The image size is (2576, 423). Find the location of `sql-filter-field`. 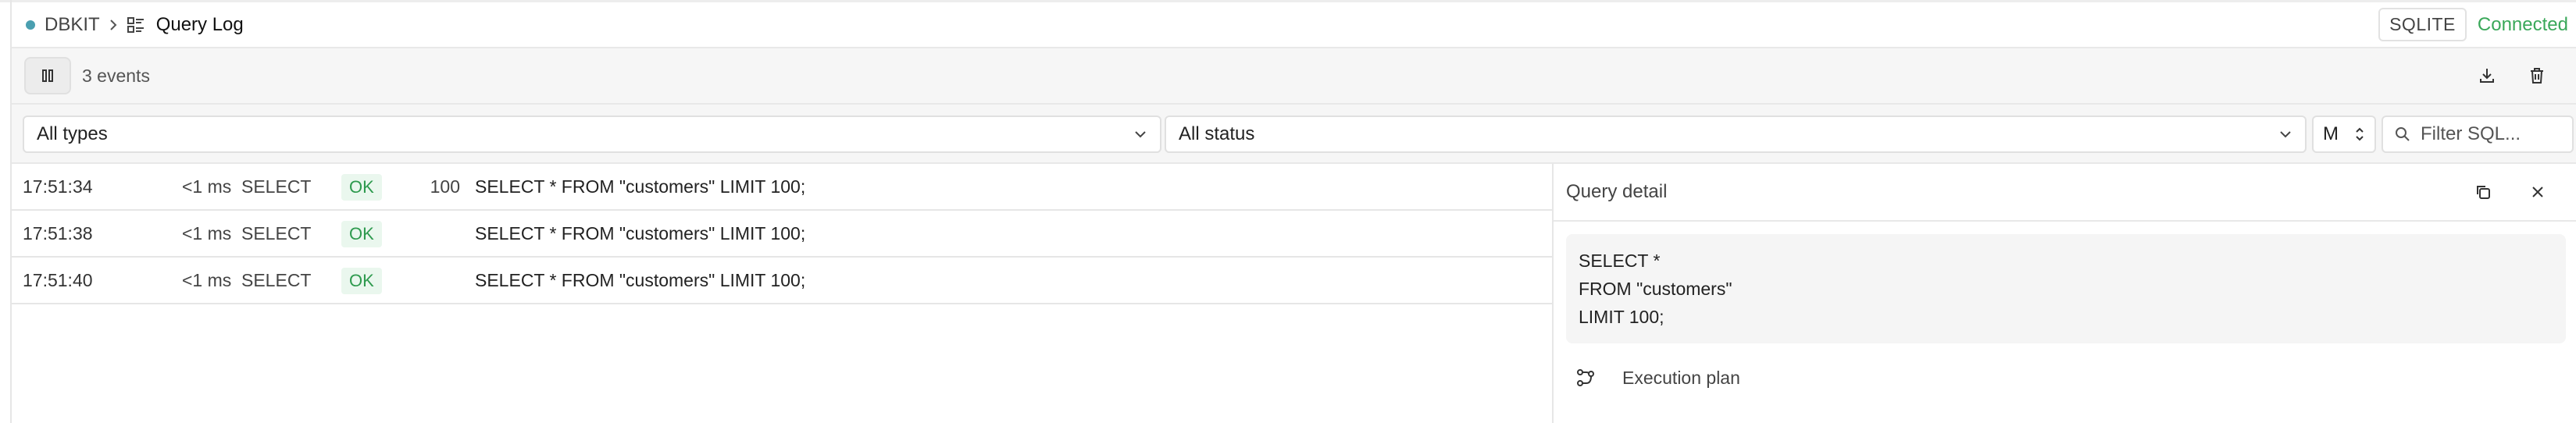

sql-filter-field is located at coordinates (2478, 134).